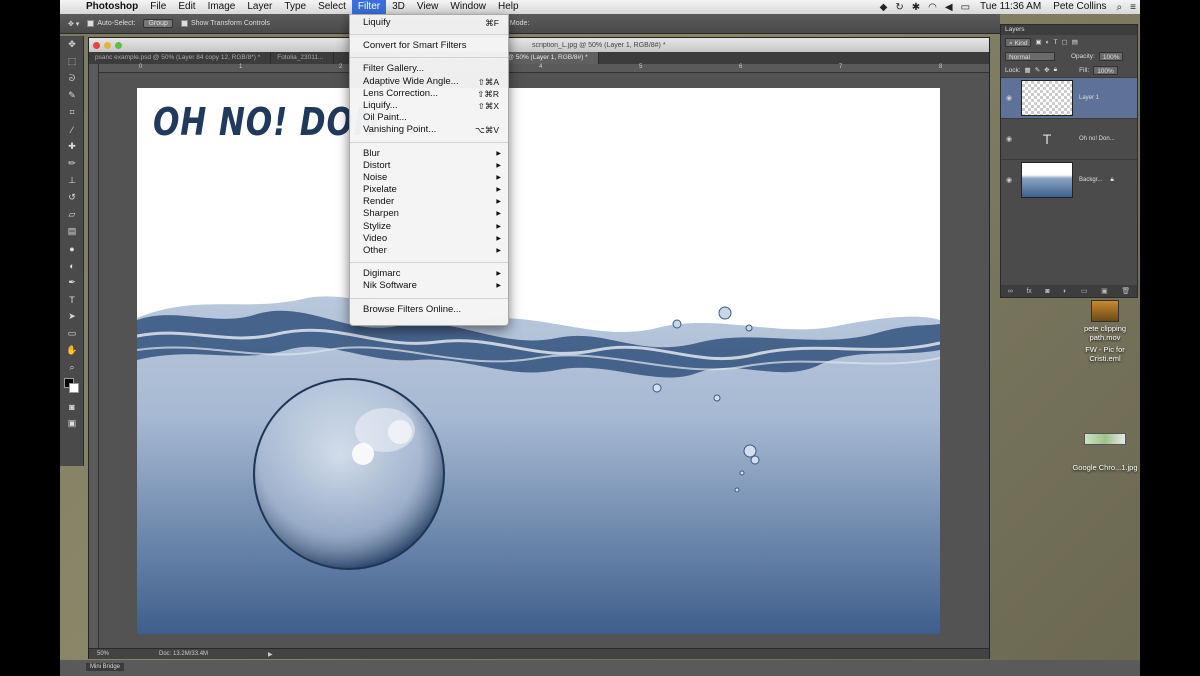 This screenshot has width=1200, height=676. Describe the element at coordinates (72, 214) in the screenshot. I see `eraser-tool-icon: ▱` at that location.